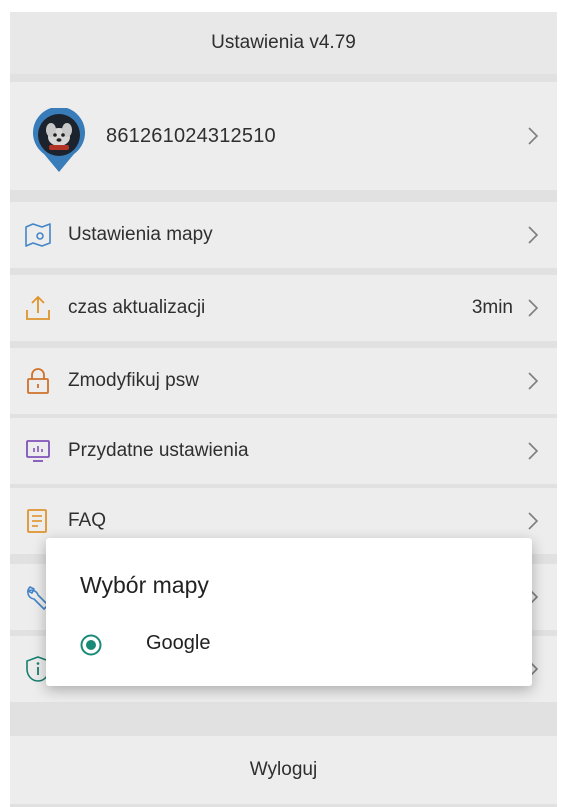 The width and height of the screenshot is (563, 807). Describe the element at coordinates (144, 585) in the screenshot. I see `dialog-title: Wybór mapy` at that location.